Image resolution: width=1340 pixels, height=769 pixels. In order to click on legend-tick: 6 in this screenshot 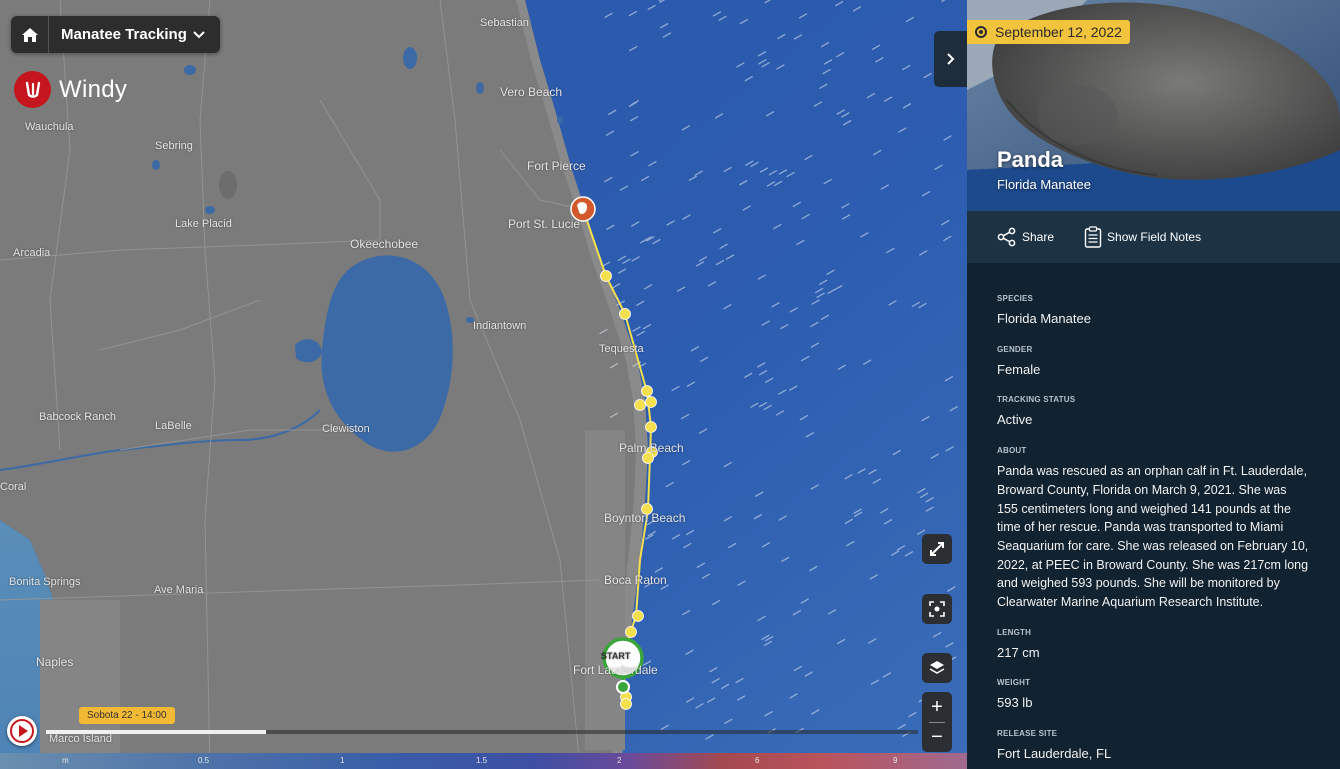, I will do `click(757, 760)`.